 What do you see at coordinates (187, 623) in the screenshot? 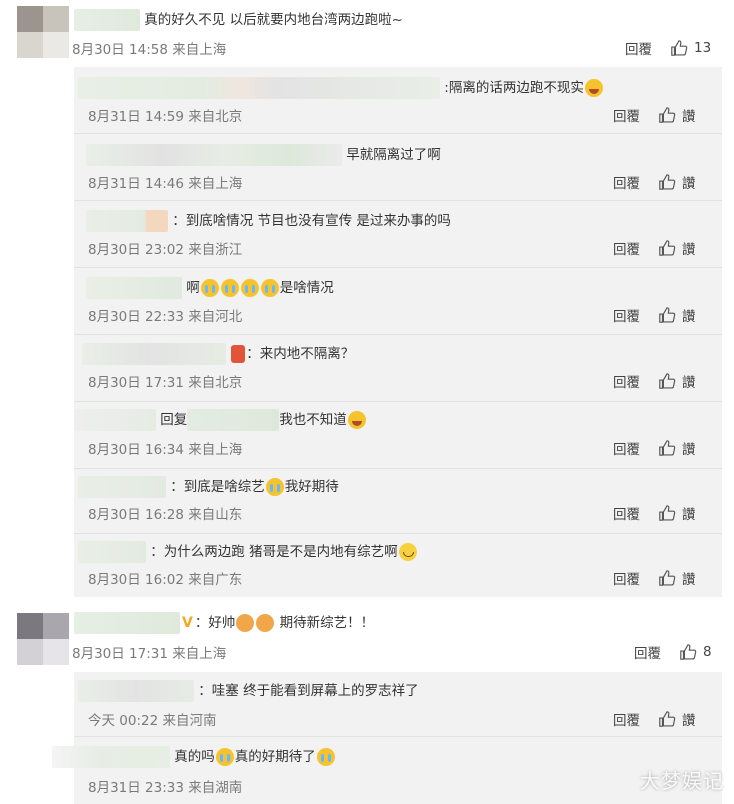
I see `verified-v-icon: V` at bounding box center [187, 623].